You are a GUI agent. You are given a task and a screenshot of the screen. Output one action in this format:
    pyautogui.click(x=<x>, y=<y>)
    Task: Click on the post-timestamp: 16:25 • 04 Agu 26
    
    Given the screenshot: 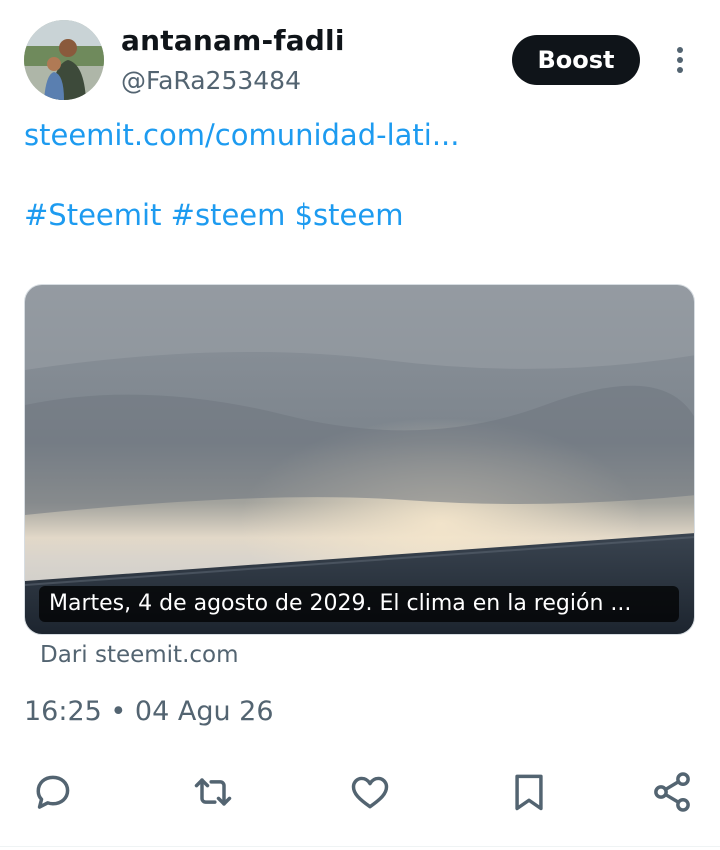 What is the action you would take?
    pyautogui.click(x=149, y=711)
    